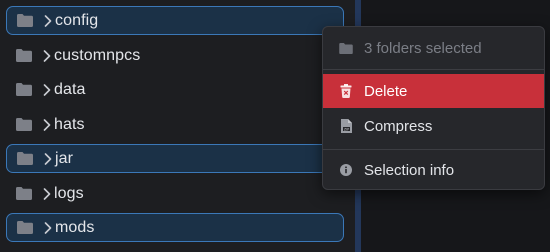  I want to click on selection-info-label: Selection info, so click(409, 170).